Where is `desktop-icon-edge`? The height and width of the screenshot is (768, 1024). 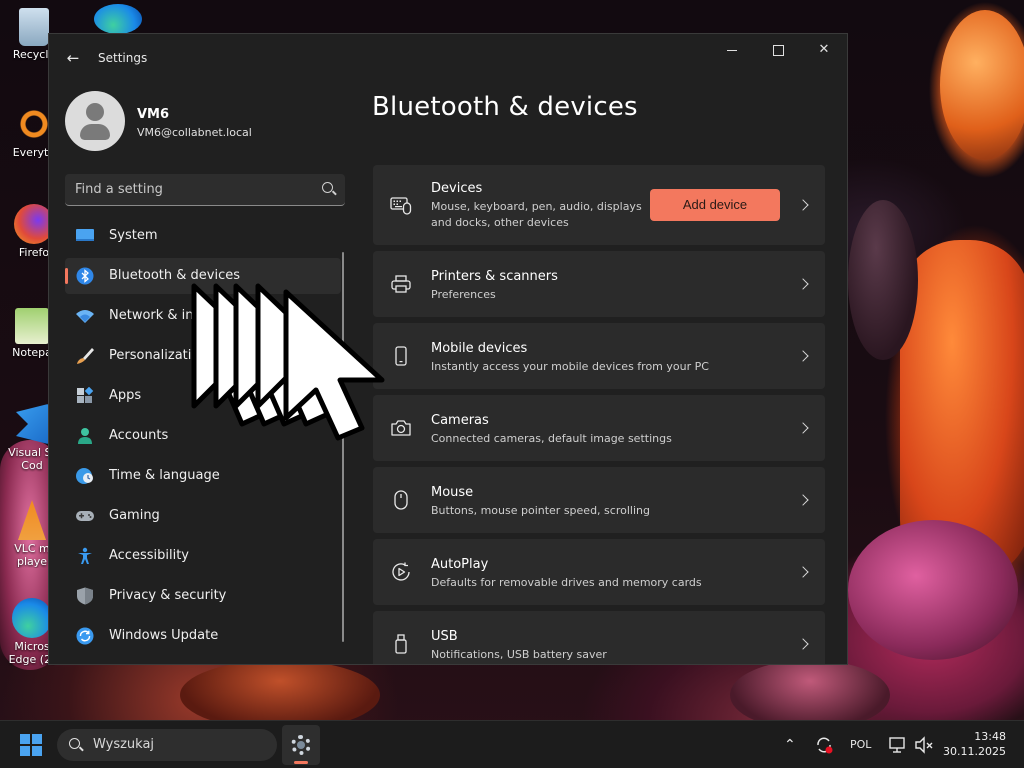 desktop-icon-edge is located at coordinates (118, 20).